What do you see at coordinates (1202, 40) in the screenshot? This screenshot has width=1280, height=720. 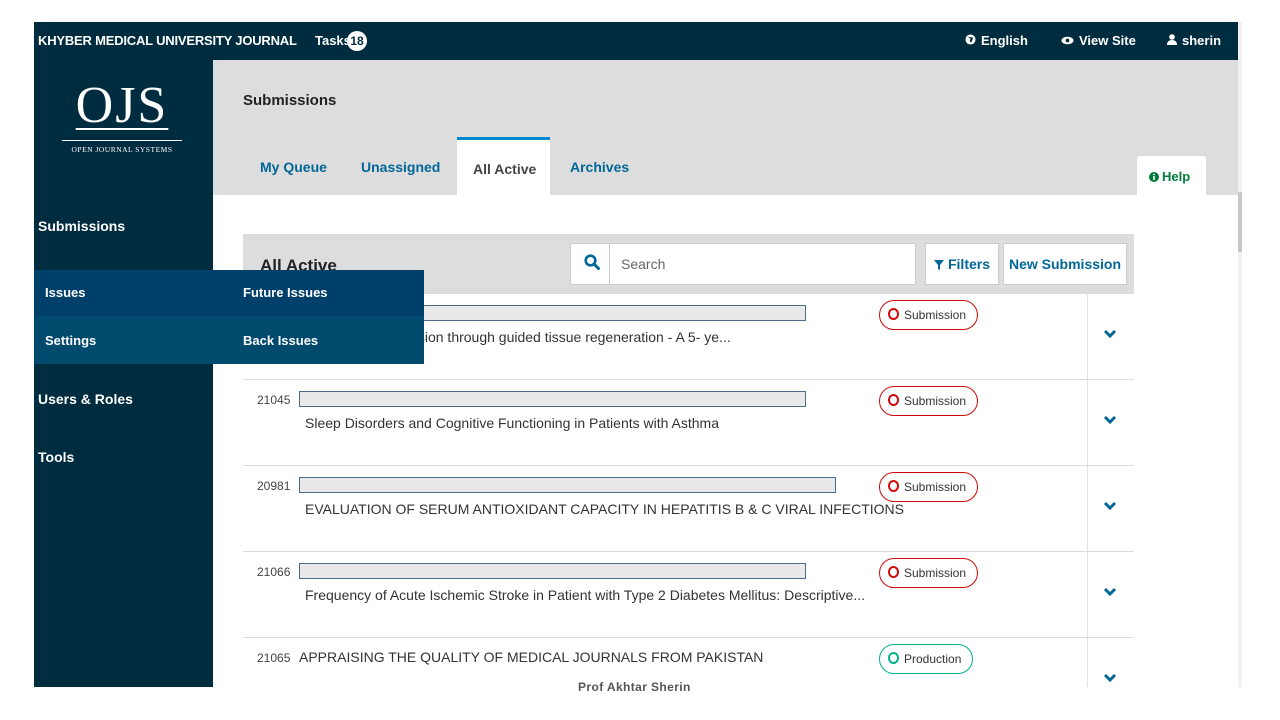 I see `username: sherin` at bounding box center [1202, 40].